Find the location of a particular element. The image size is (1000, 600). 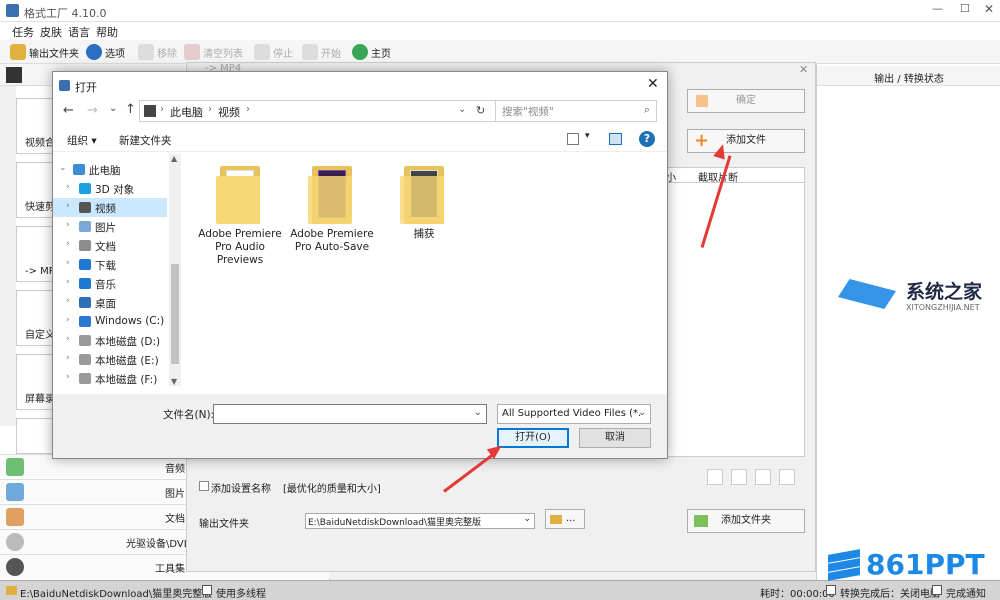

computer-icon is located at coordinates (79, 169).